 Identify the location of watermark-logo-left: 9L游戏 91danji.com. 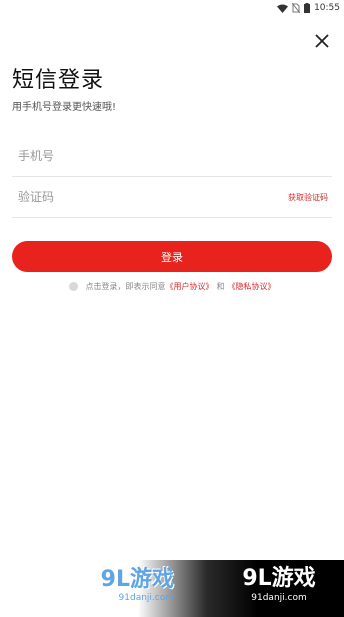
(126, 588).